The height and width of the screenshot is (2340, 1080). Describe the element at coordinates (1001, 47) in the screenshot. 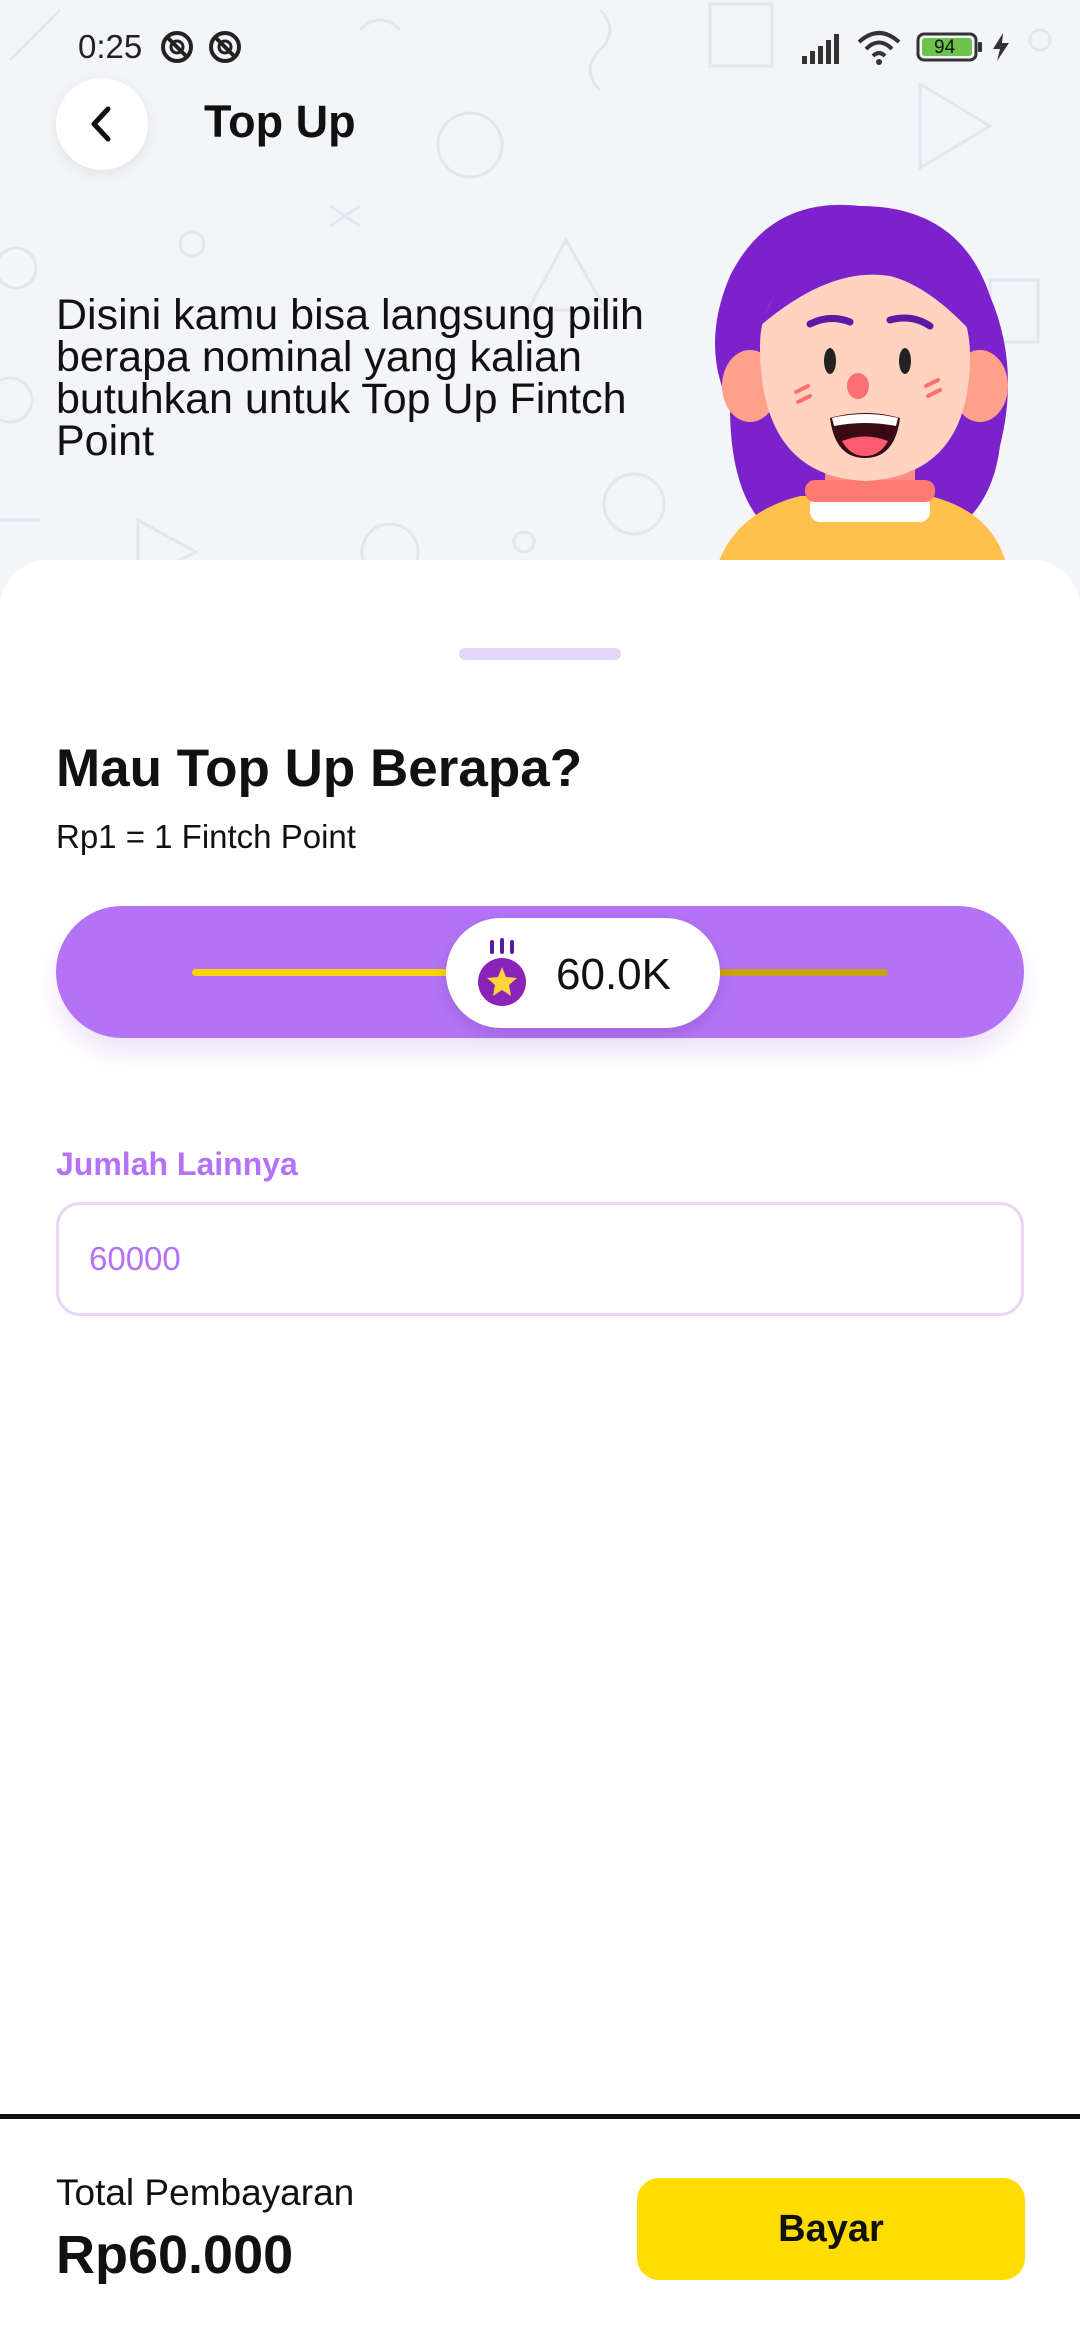

I see `charging-icon` at that location.